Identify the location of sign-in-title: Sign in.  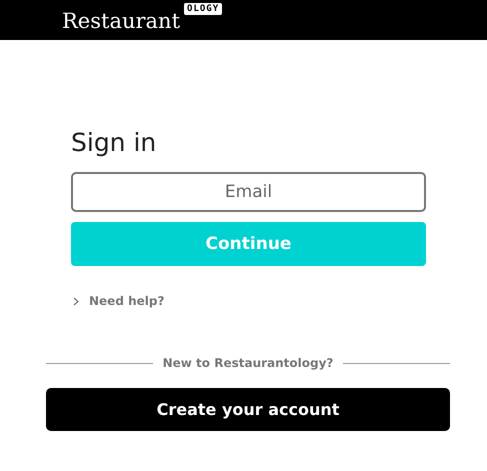
(114, 143).